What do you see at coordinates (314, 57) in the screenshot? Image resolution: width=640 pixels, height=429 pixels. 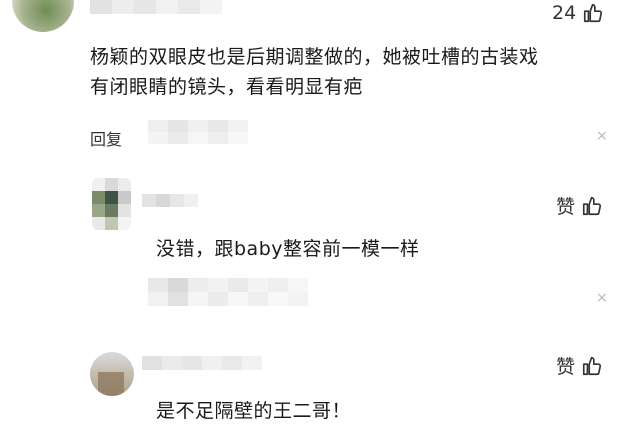 I see `comment-text-line-1: 杨颖的双眼皮也是后期调整做的，她被吐槽的古装戏` at bounding box center [314, 57].